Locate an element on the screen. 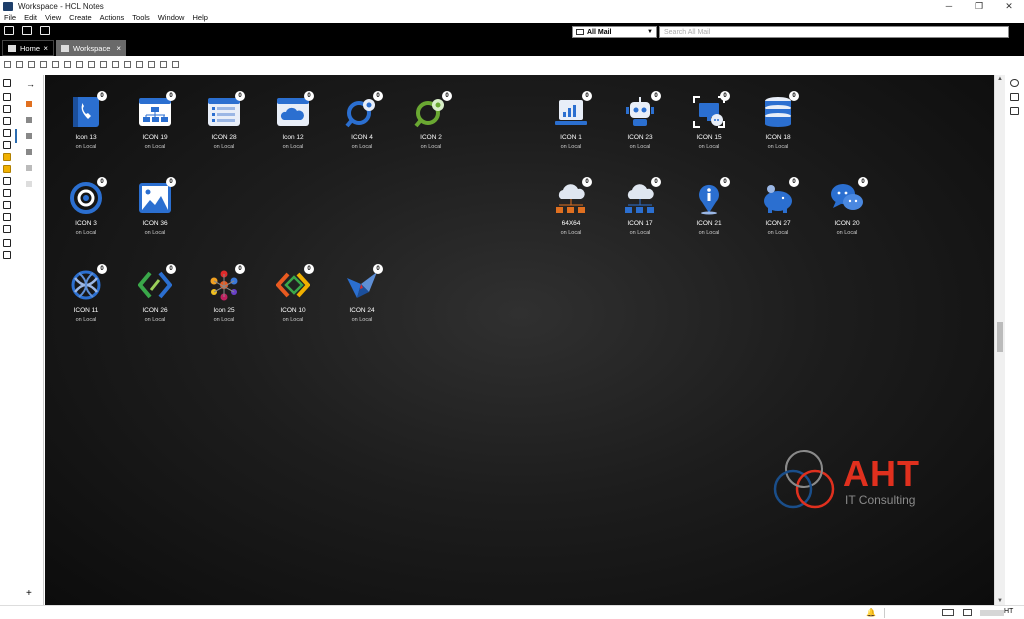 This screenshot has height=619, width=1024. search-icon: ⌕ is located at coordinates (998, 31).